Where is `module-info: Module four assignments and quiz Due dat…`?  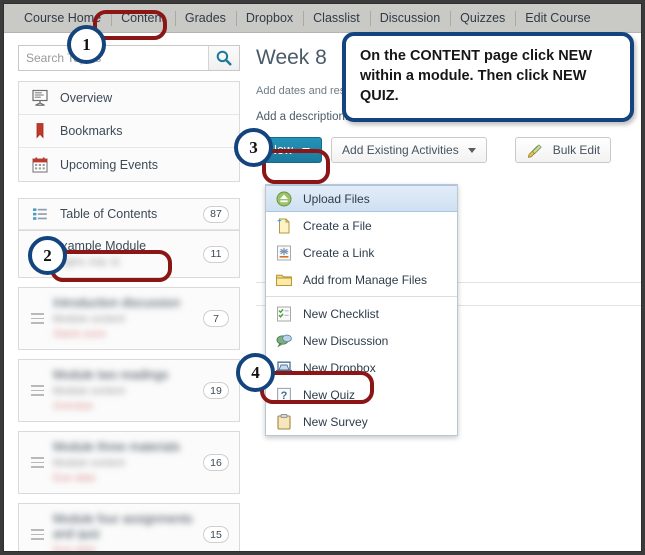 module-info: Module four assignments and quiz Due dat… is located at coordinates (128, 532).